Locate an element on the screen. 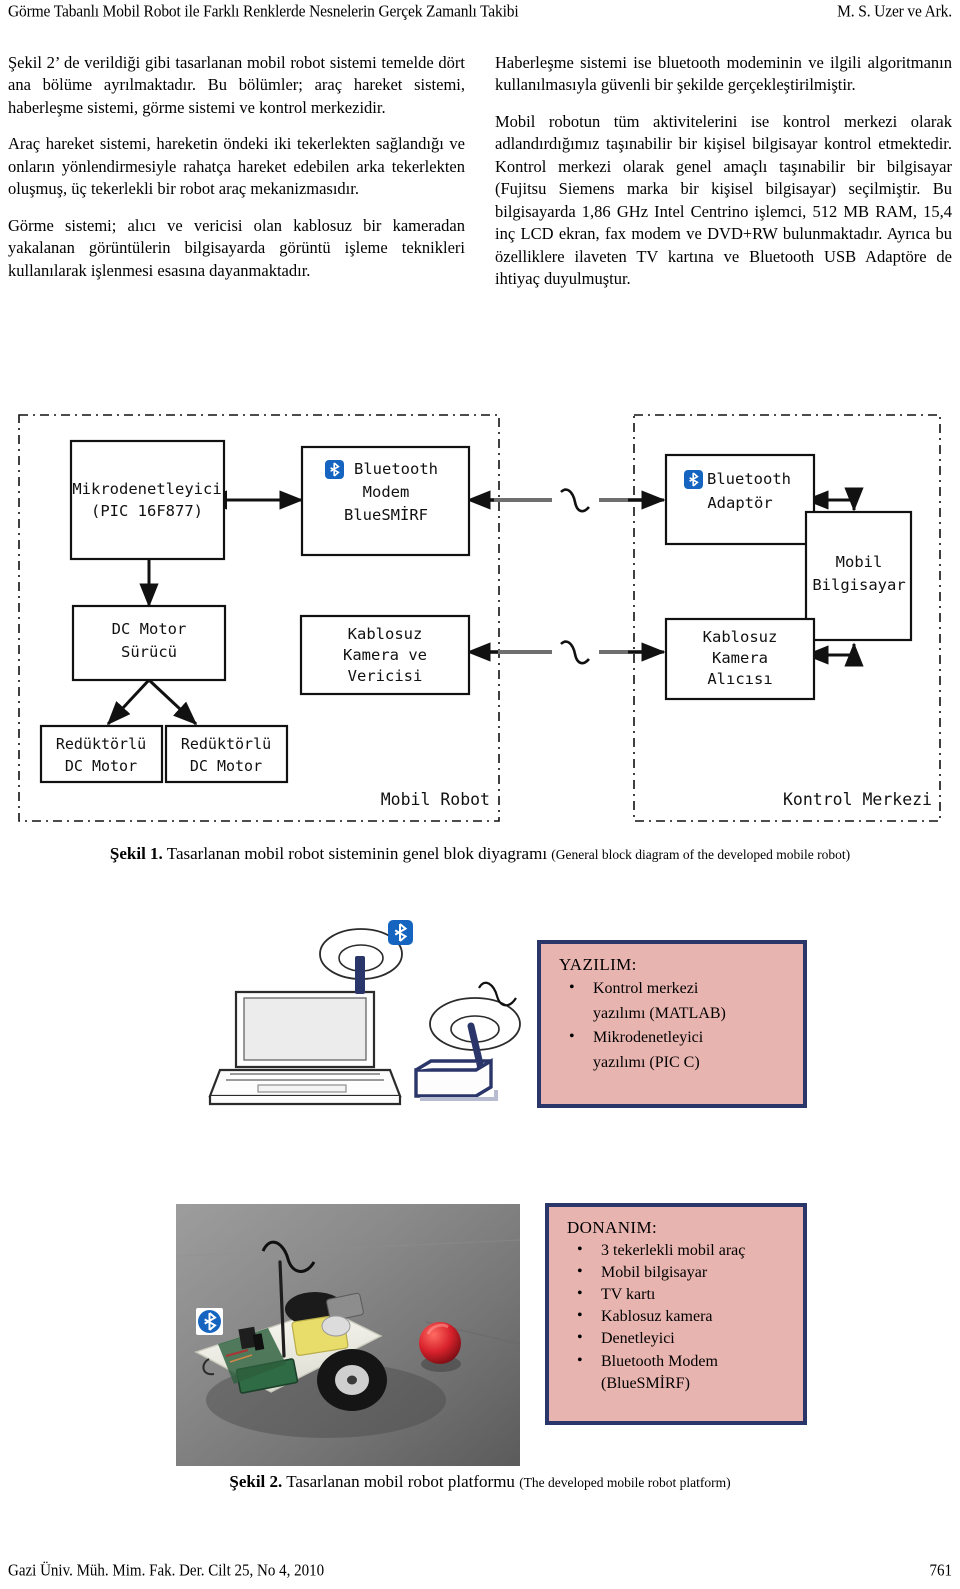  block-geared-motor-left: Redüktörlü DC Motor is located at coordinates (101, 754).